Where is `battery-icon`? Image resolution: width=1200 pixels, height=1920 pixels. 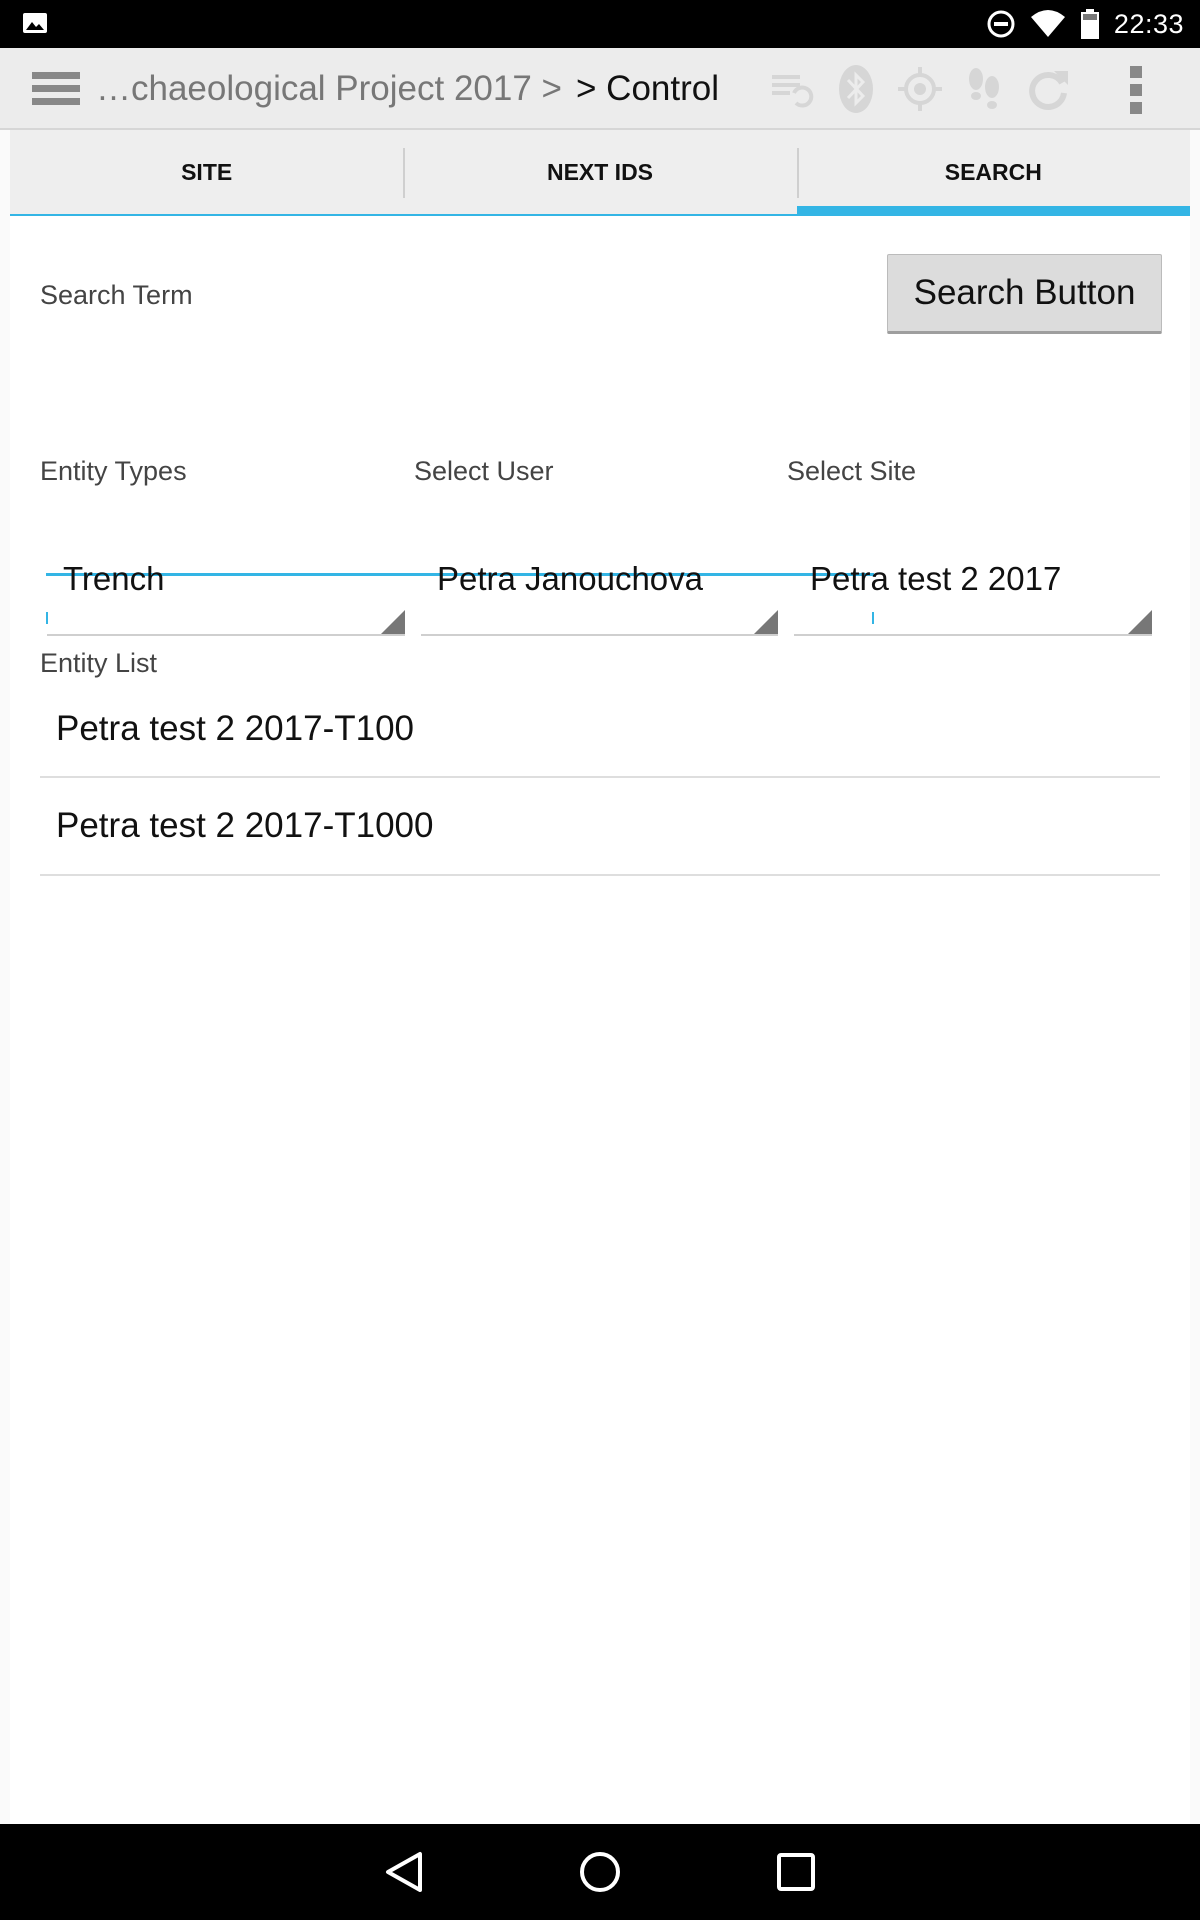 battery-icon is located at coordinates (1089, 24).